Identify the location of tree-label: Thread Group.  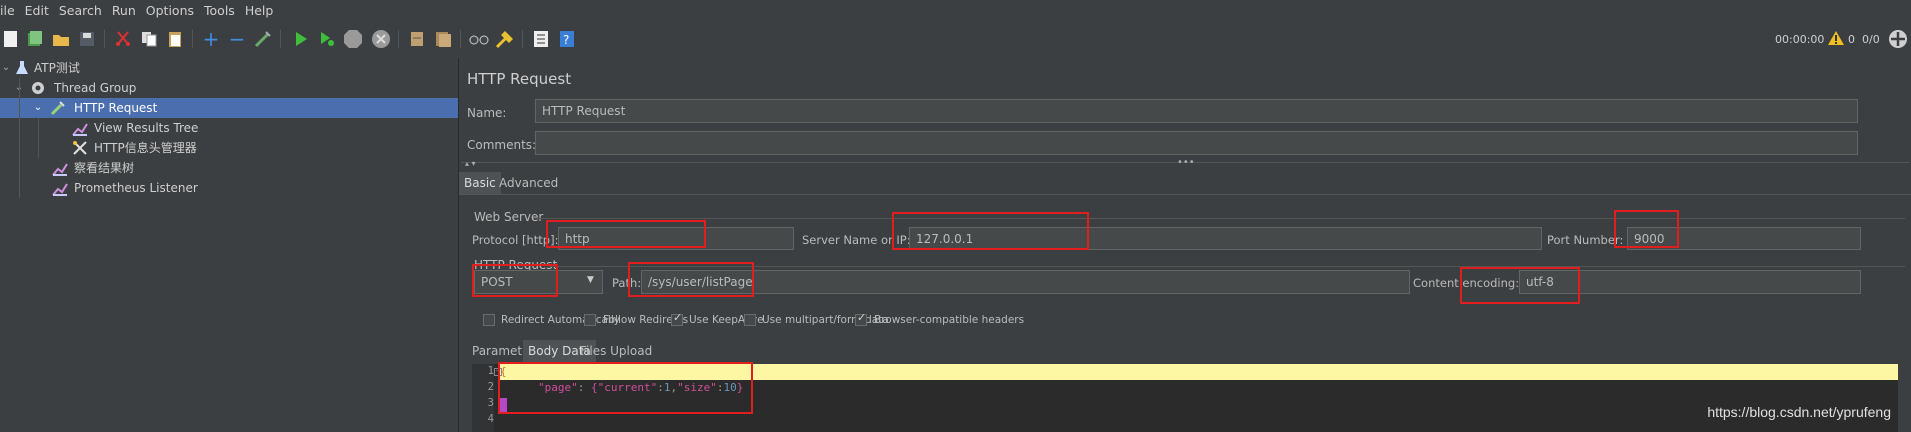
(95, 88).